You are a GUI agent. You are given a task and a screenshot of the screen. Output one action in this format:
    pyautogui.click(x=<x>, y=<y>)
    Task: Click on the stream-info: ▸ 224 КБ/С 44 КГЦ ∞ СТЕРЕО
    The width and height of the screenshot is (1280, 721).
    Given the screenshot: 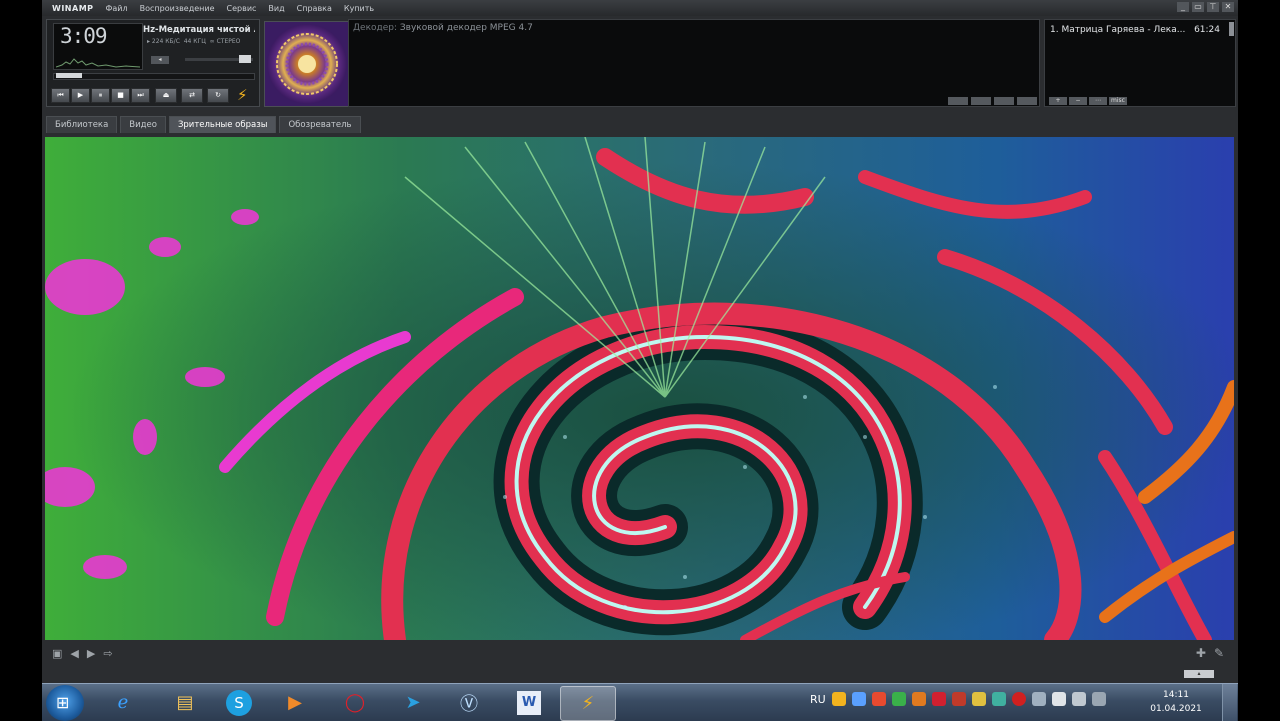 What is the action you would take?
    pyautogui.click(x=194, y=41)
    